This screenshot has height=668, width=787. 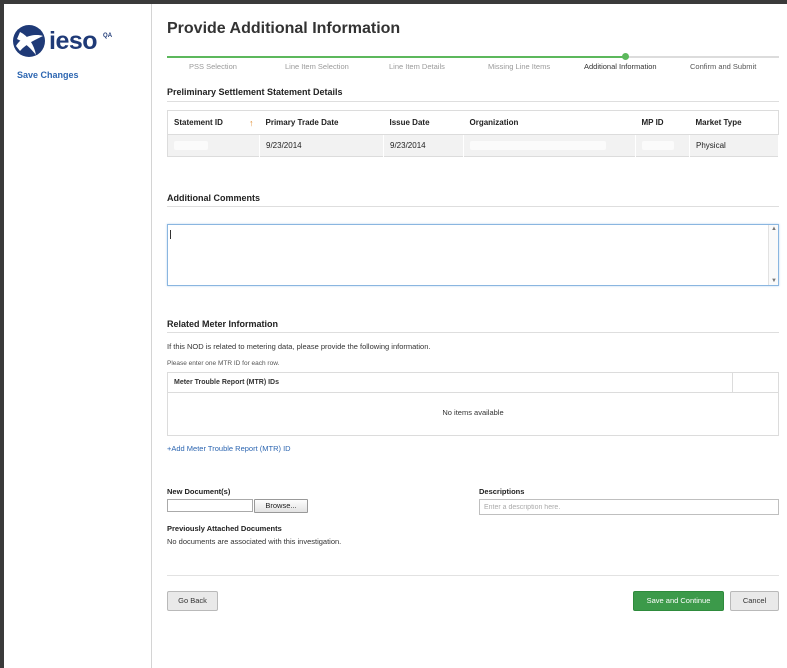 I want to click on meter-hint-text: Please enter one MTR ID for each row., so click(x=223, y=363).